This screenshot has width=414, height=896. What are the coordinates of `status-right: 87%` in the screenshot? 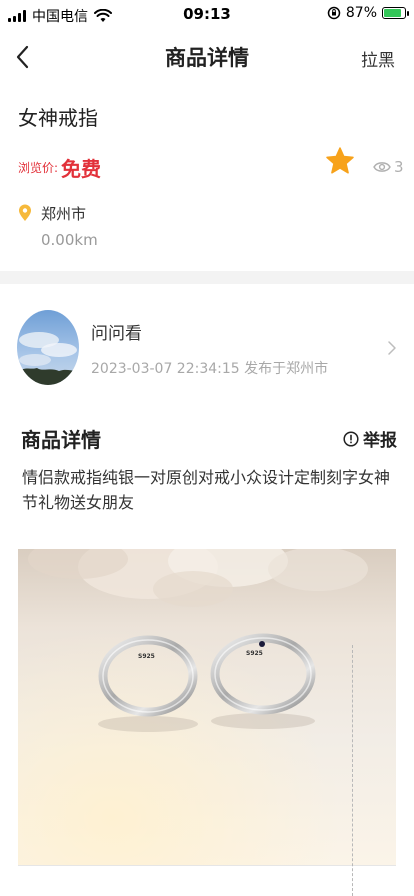 It's located at (368, 13).